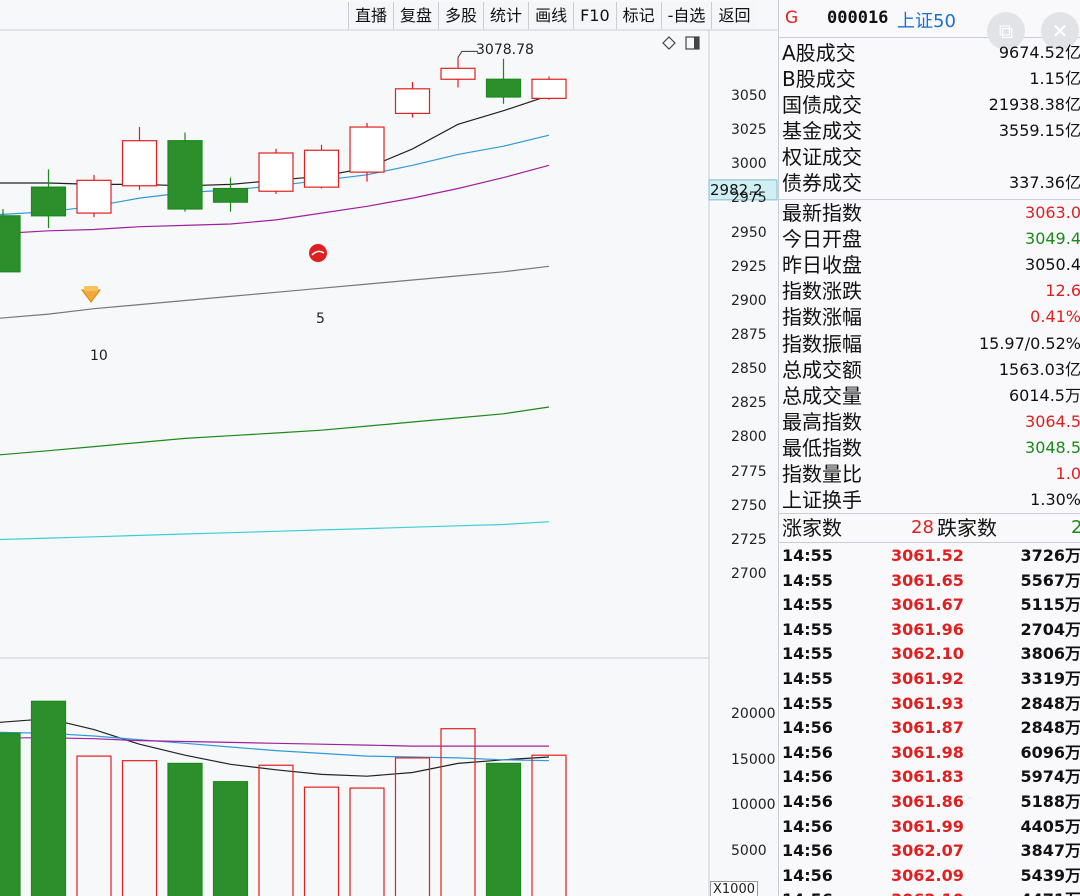 The width and height of the screenshot is (1080, 896). Describe the element at coordinates (1050, 801) in the screenshot. I see `tick-volume: 5188万` at that location.